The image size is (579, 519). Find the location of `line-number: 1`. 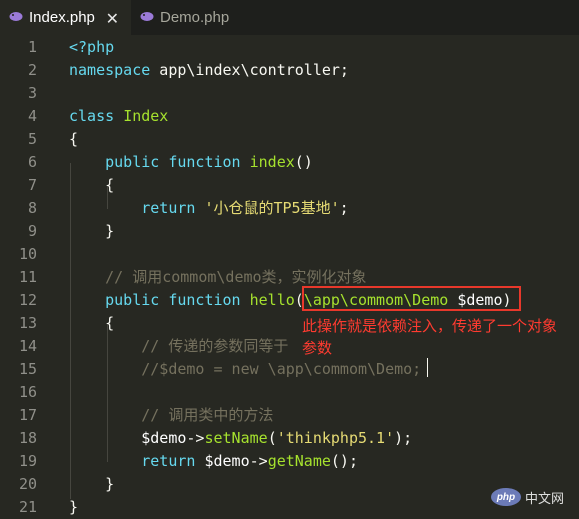

line-number: 1 is located at coordinates (32, 47).